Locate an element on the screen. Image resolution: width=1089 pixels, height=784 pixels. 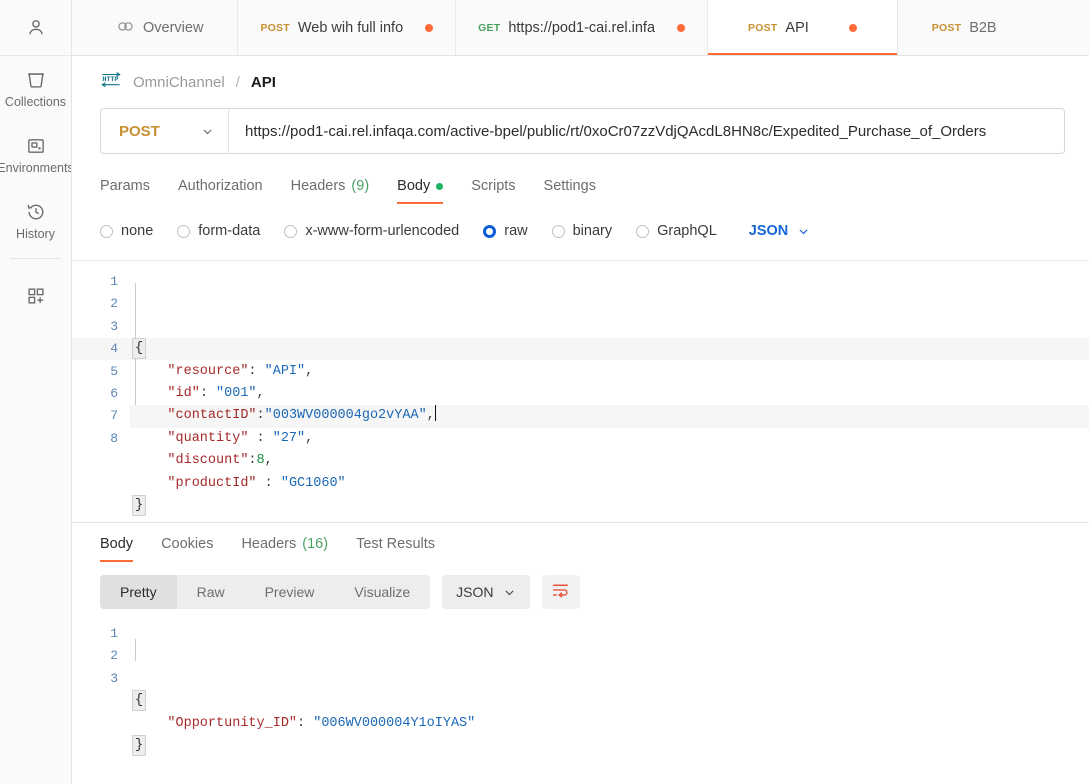
text-cursor is located at coordinates (435, 413).